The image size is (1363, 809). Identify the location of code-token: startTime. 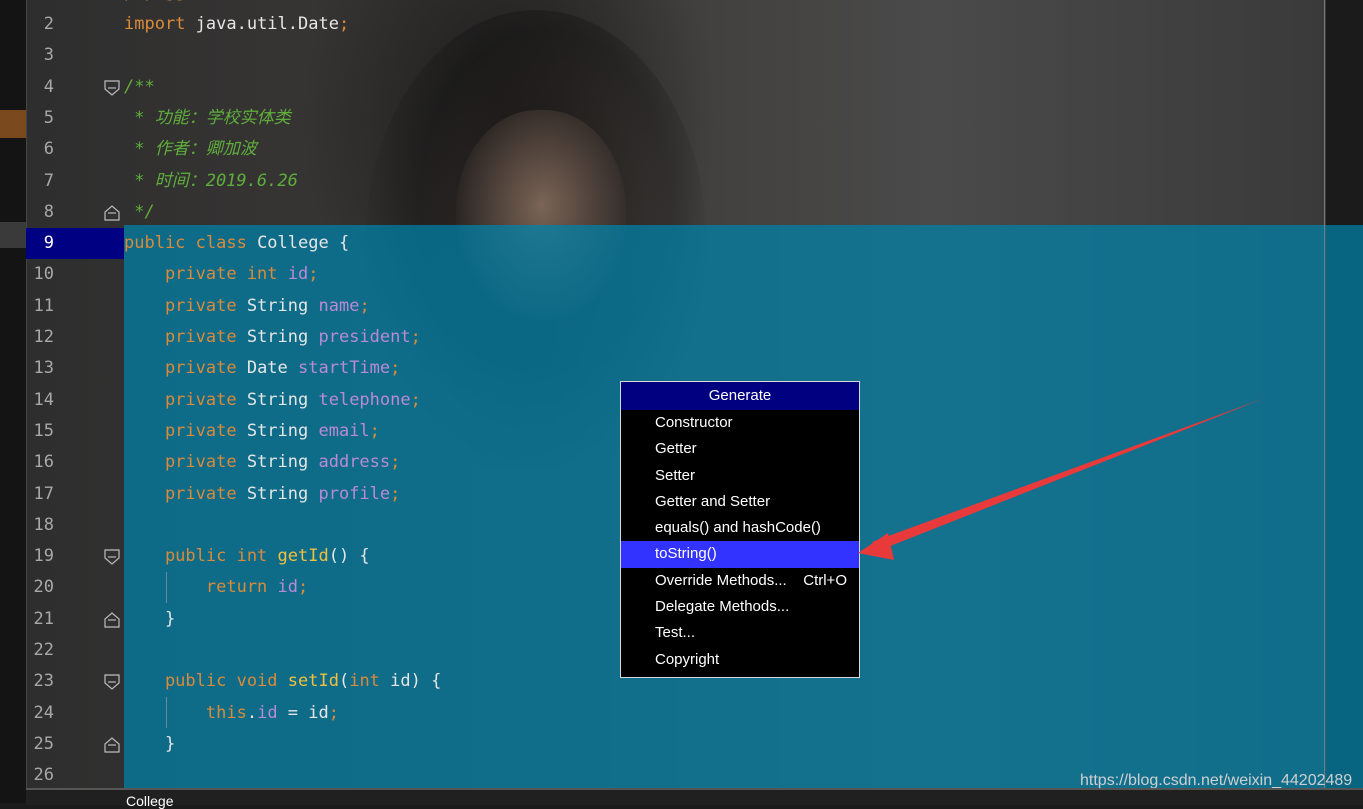
(344, 368).